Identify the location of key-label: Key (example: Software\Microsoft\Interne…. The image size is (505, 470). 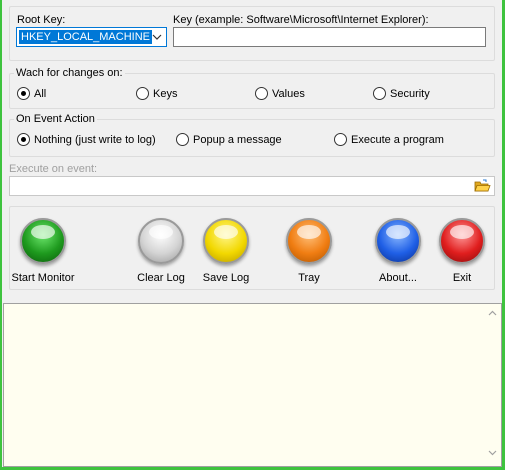
(301, 20).